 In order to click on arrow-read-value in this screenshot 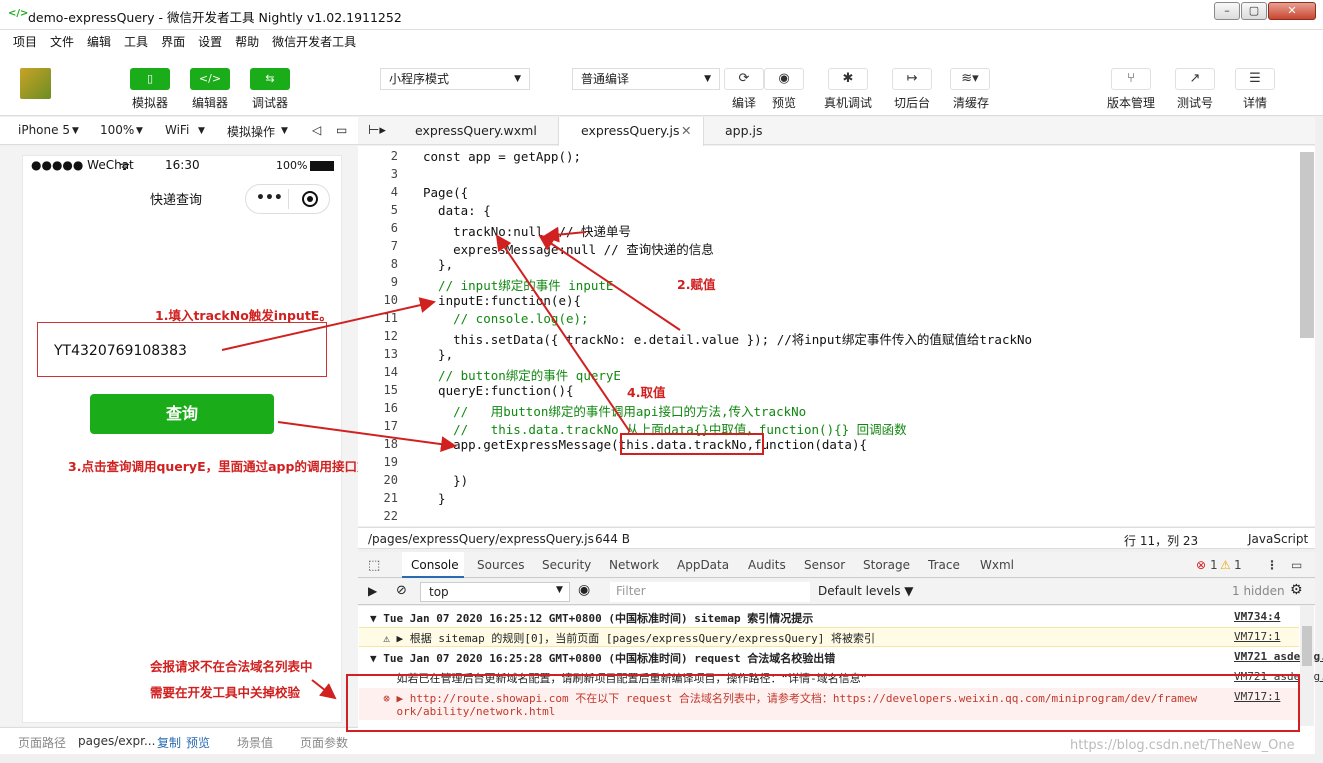, I will do `click(563, 333)`.